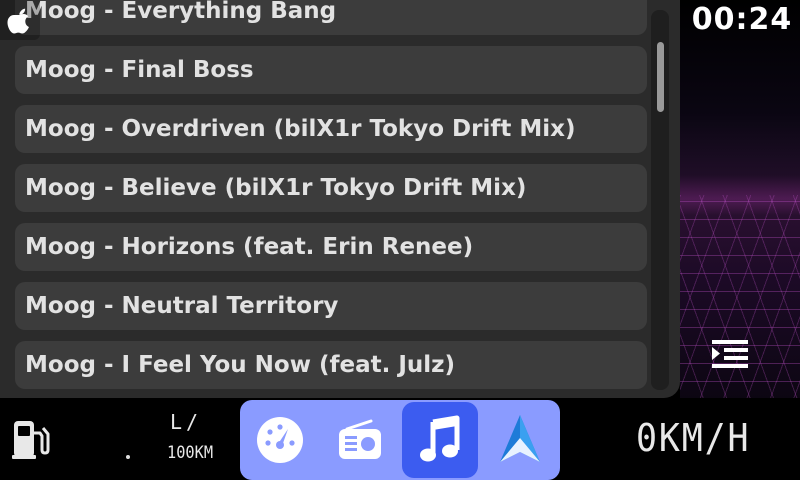 This screenshot has width=800, height=480. What do you see at coordinates (331, 306) in the screenshot?
I see `song-item: Moog - Neutral Territory` at bounding box center [331, 306].